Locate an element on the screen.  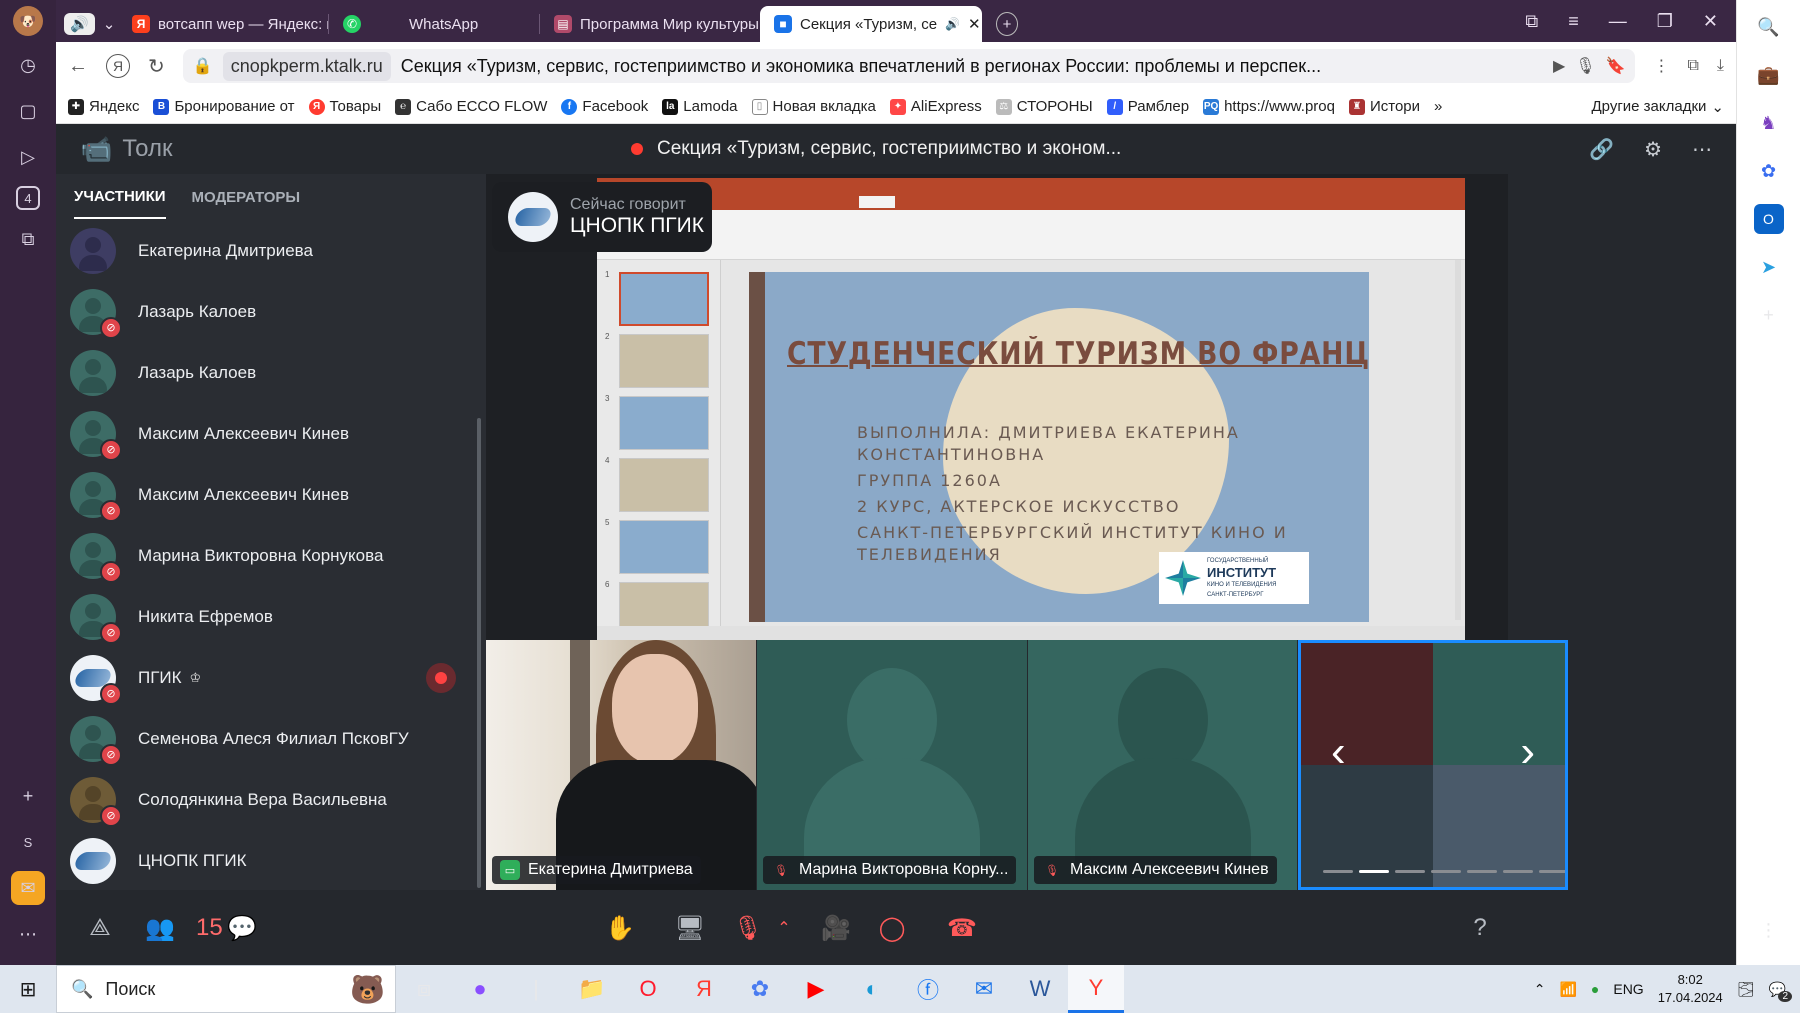
restore-icon: ❐ is located at coordinates (1665, 21).